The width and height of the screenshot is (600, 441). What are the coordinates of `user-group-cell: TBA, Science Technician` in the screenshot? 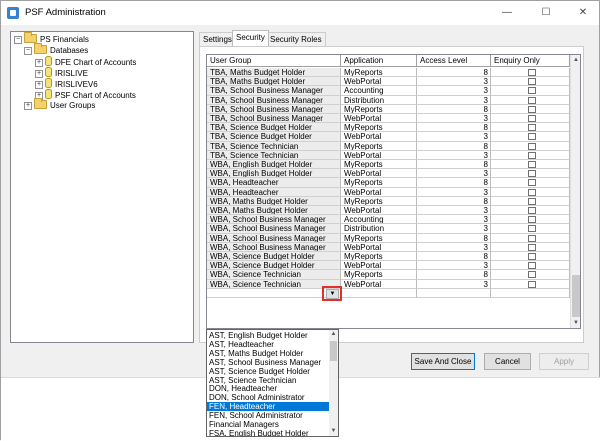 It's located at (274, 155).